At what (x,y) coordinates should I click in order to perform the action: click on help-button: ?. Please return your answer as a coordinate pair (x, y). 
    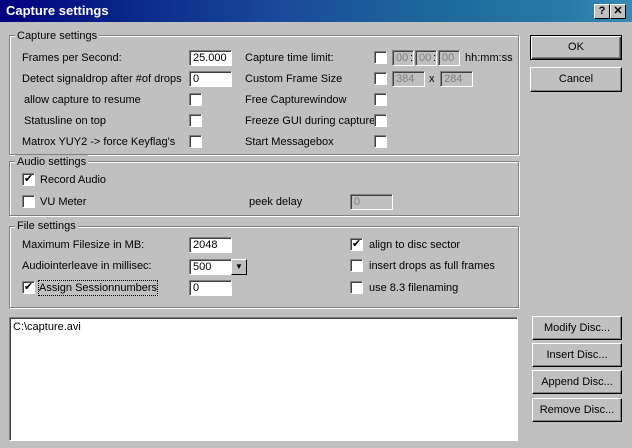
    Looking at the image, I should click on (602, 11).